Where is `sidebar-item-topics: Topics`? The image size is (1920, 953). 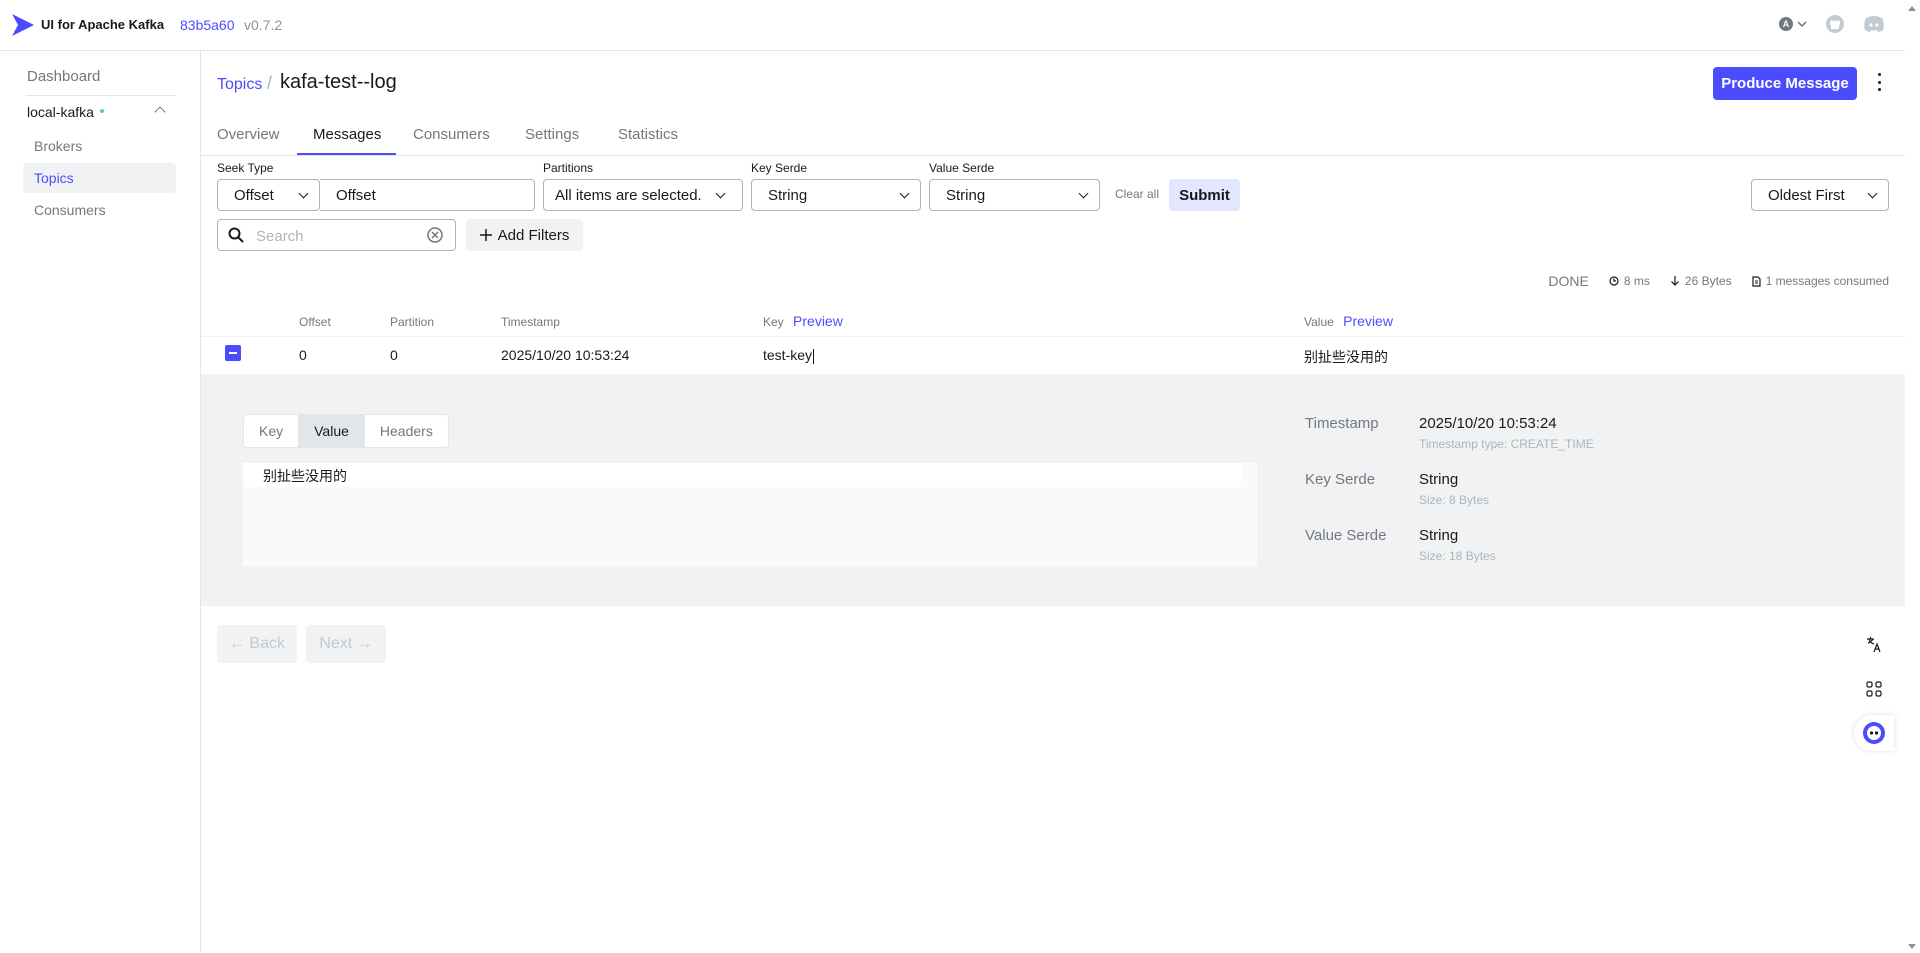
sidebar-item-topics: Topics is located at coordinates (99, 178).